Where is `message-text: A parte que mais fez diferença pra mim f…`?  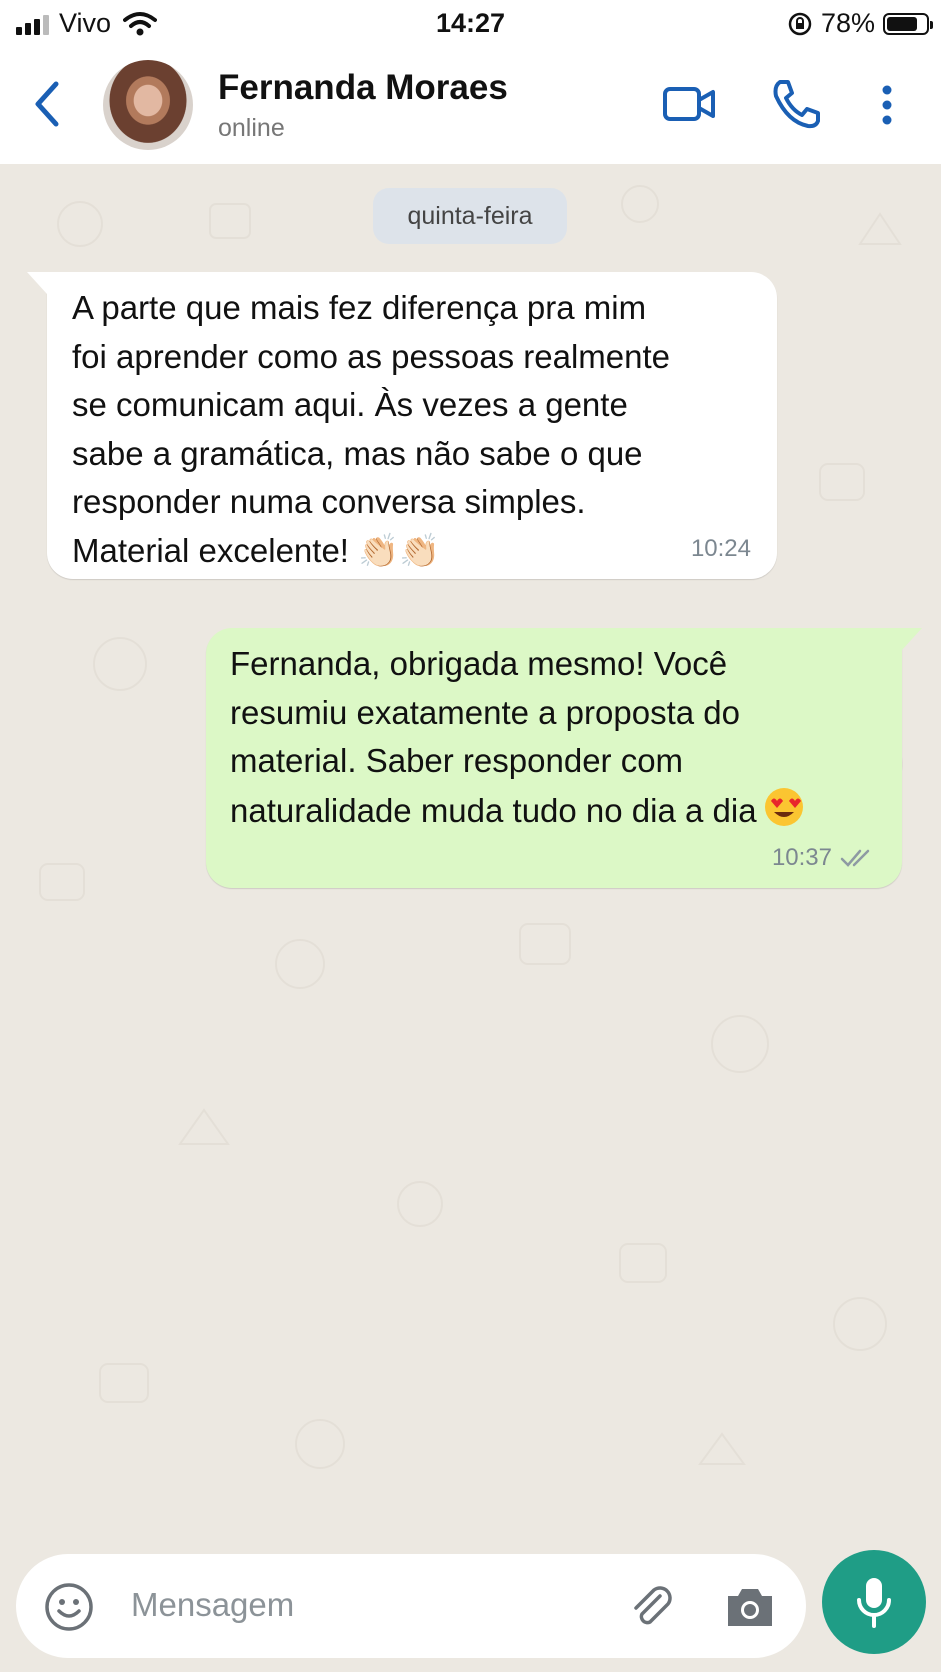
message-text: A parte que mais fez diferença pra mim f… is located at coordinates (371, 429).